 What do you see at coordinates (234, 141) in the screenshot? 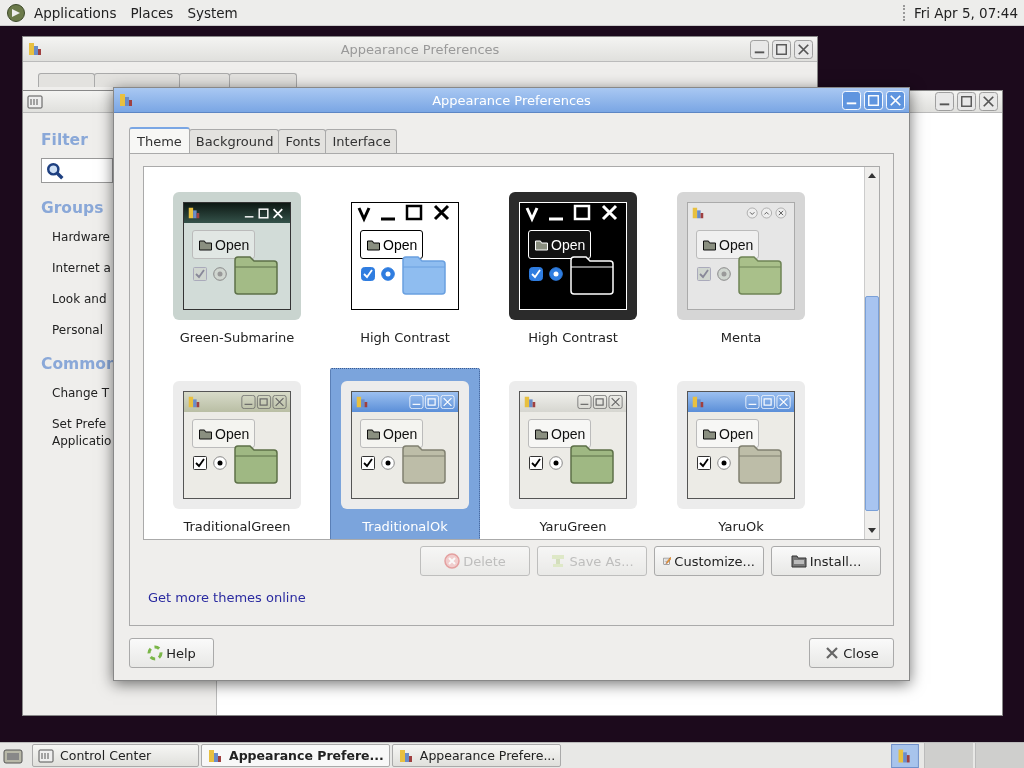
I see `tab: Background` at bounding box center [234, 141].